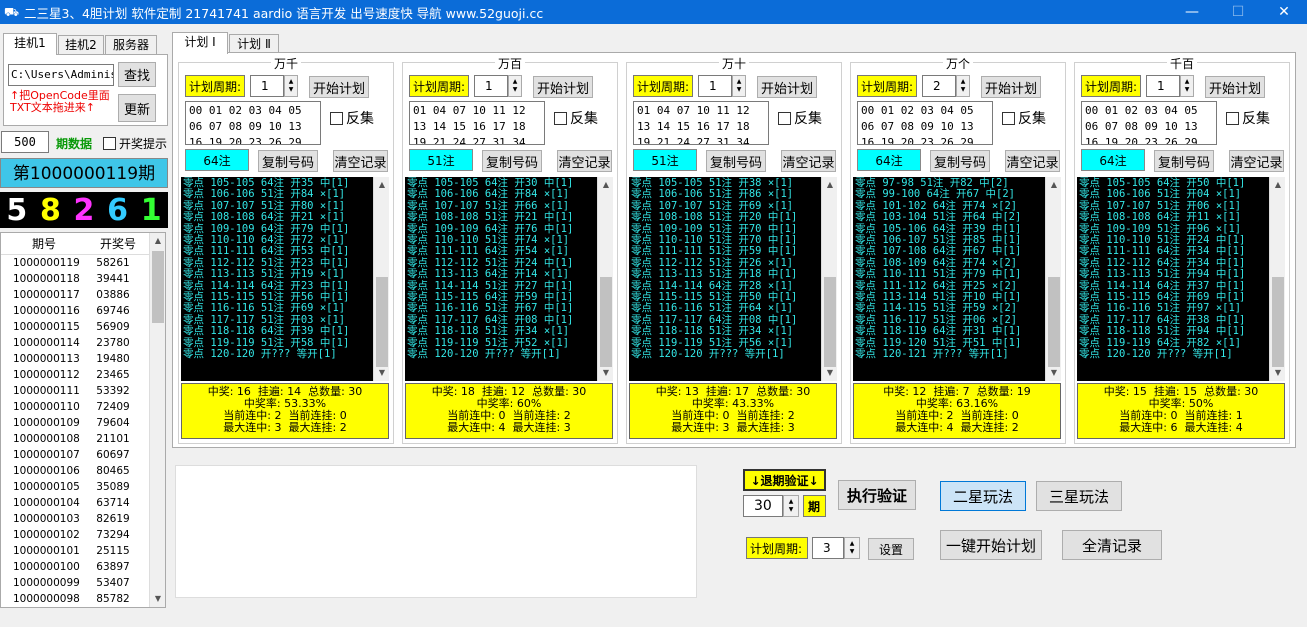 This screenshot has width=1307, height=627. I want to click on history-row: 1000000103 82619, so click(83, 519).